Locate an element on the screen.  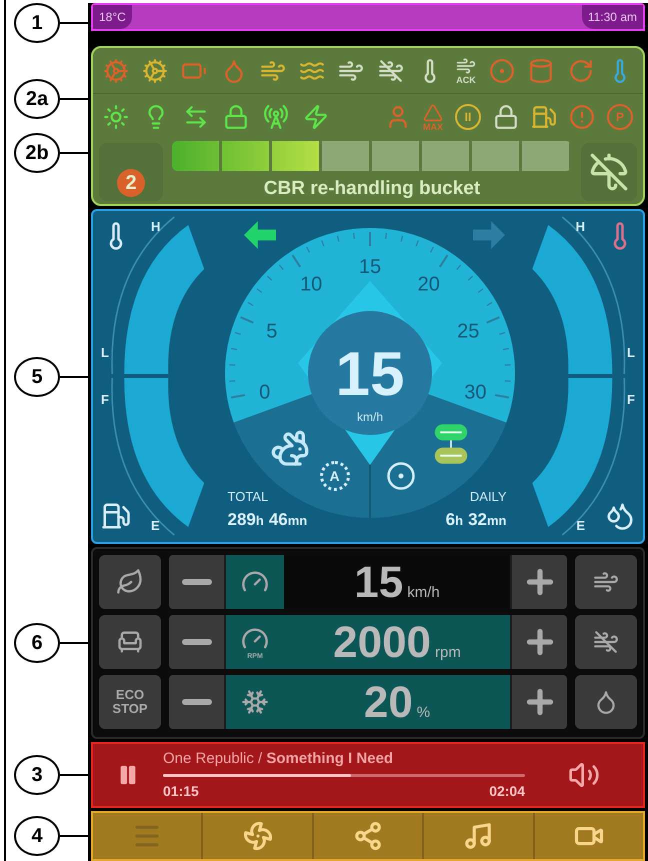
umbrella-off-icon is located at coordinates (609, 172).